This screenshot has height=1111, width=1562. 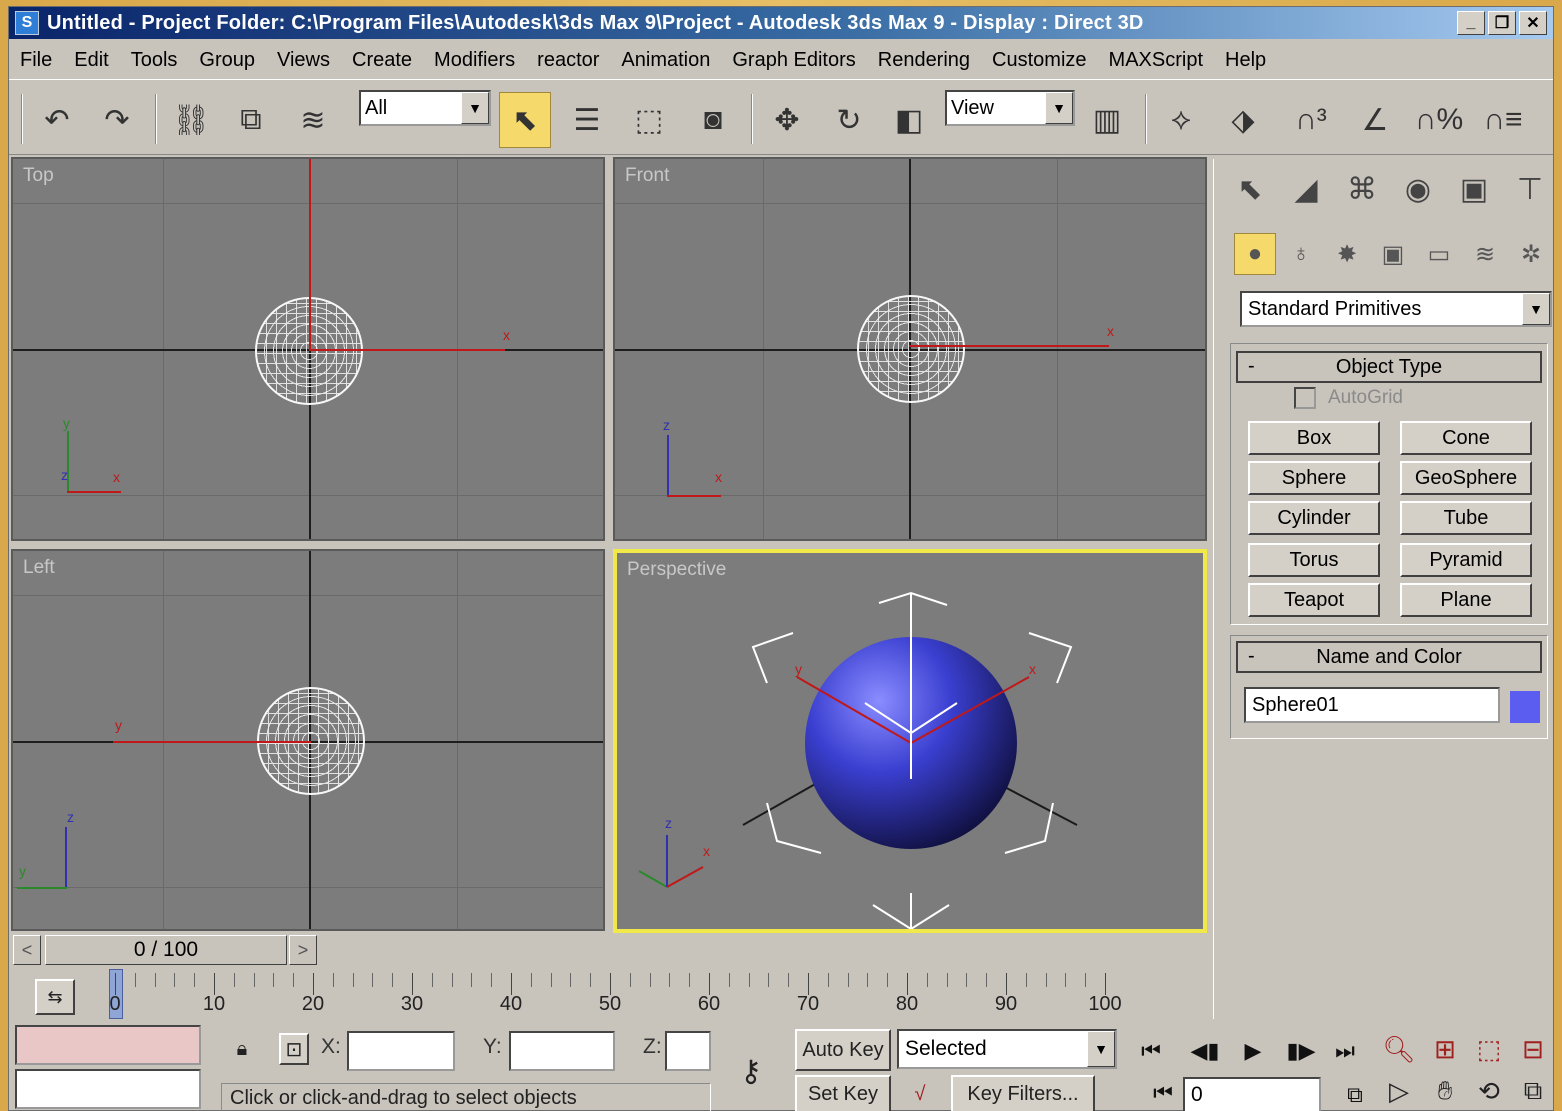 I want to click on play-icon: ▶, so click(x=1253, y=1051).